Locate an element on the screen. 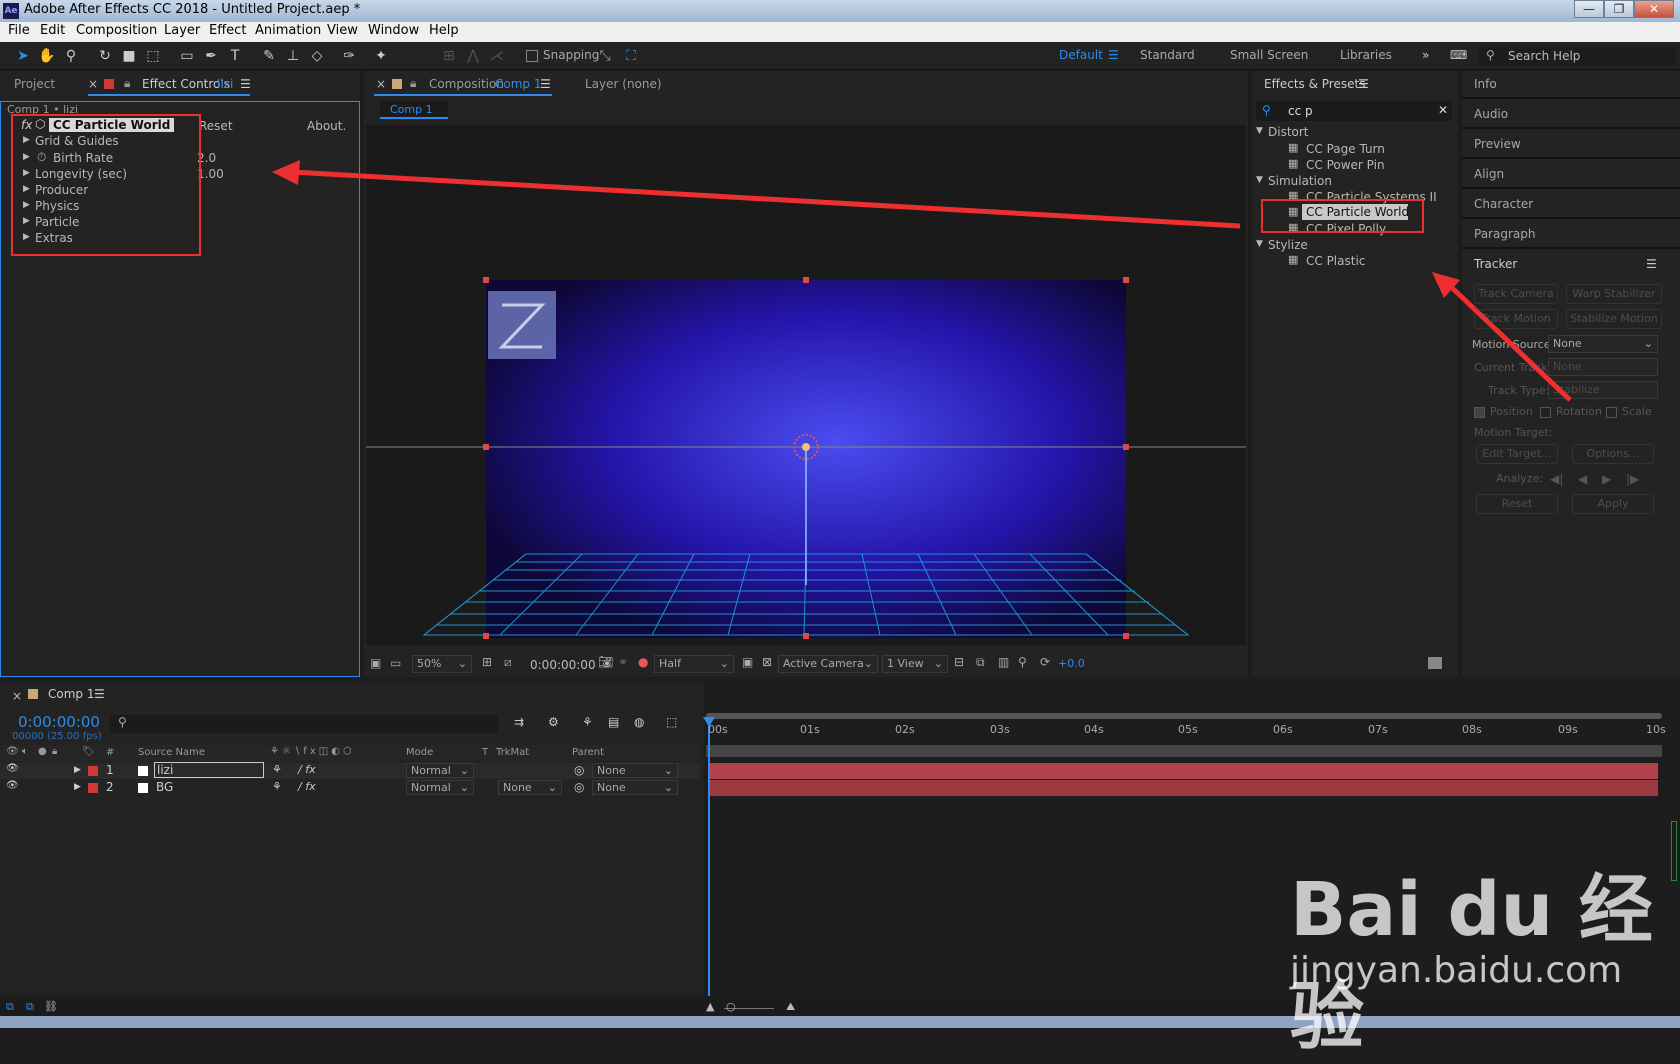 The width and height of the screenshot is (1680, 1064). annotation-arrow-right is located at coordinates (1509, 342).